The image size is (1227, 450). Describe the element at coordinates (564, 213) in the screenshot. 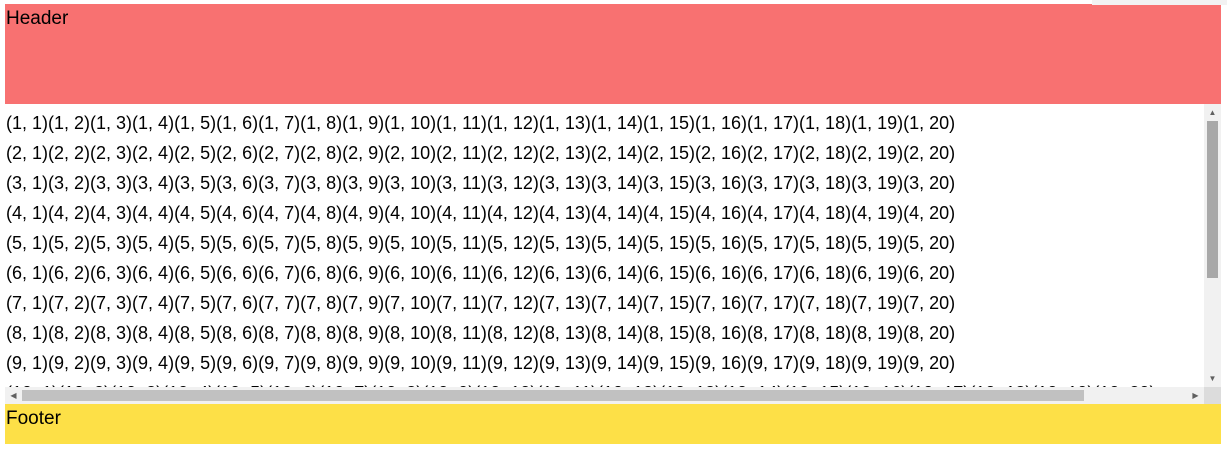

I see `grid-cell: (4, 13)` at that location.